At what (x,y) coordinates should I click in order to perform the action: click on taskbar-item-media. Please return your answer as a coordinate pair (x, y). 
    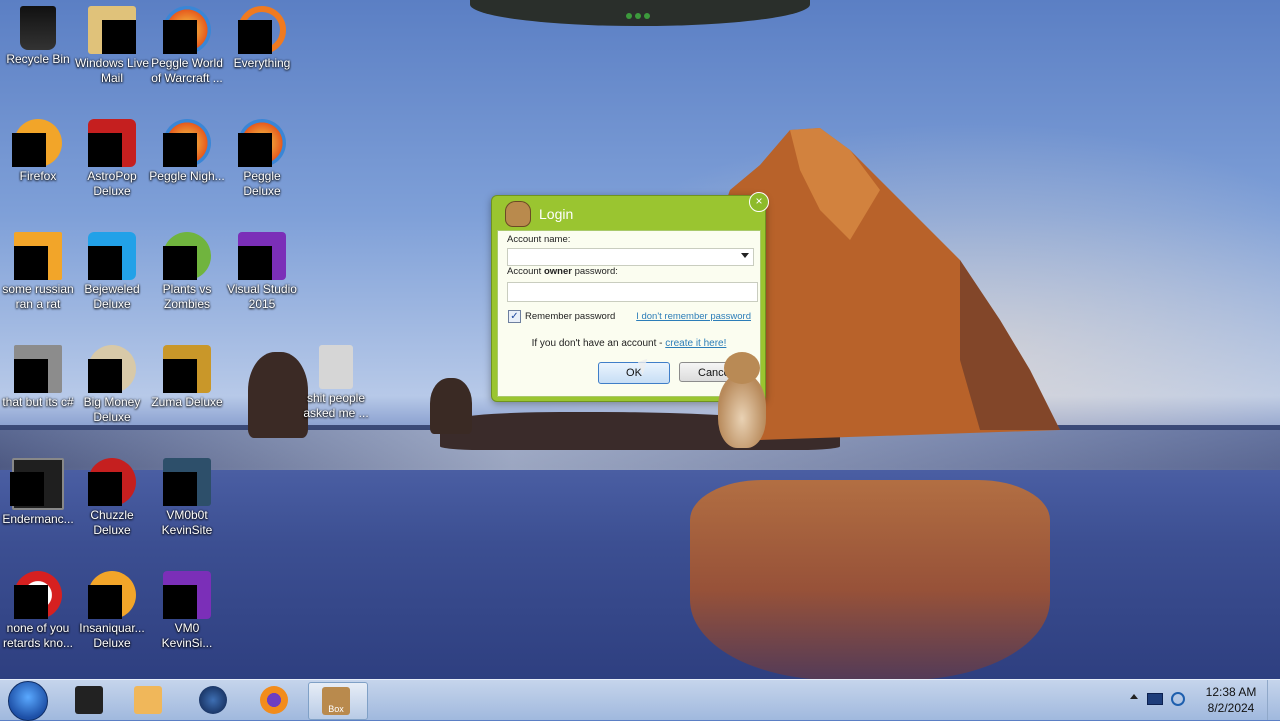
    Looking at the image, I should click on (89, 700).